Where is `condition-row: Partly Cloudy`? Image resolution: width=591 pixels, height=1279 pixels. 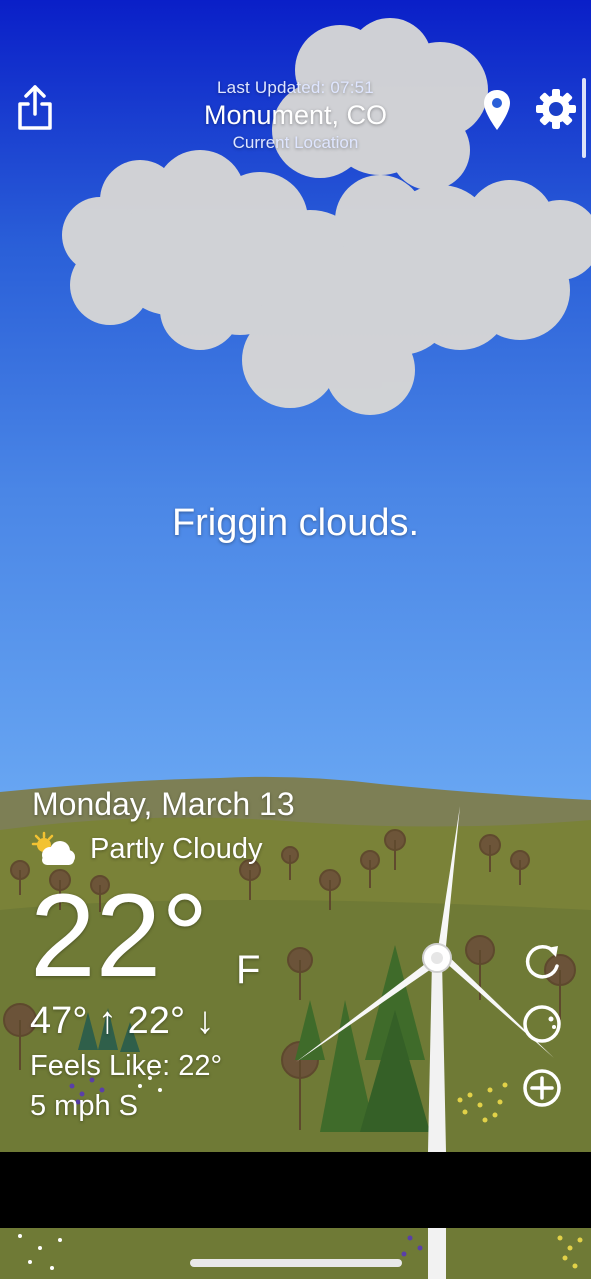
condition-row: Partly Cloudy is located at coordinates (146, 849).